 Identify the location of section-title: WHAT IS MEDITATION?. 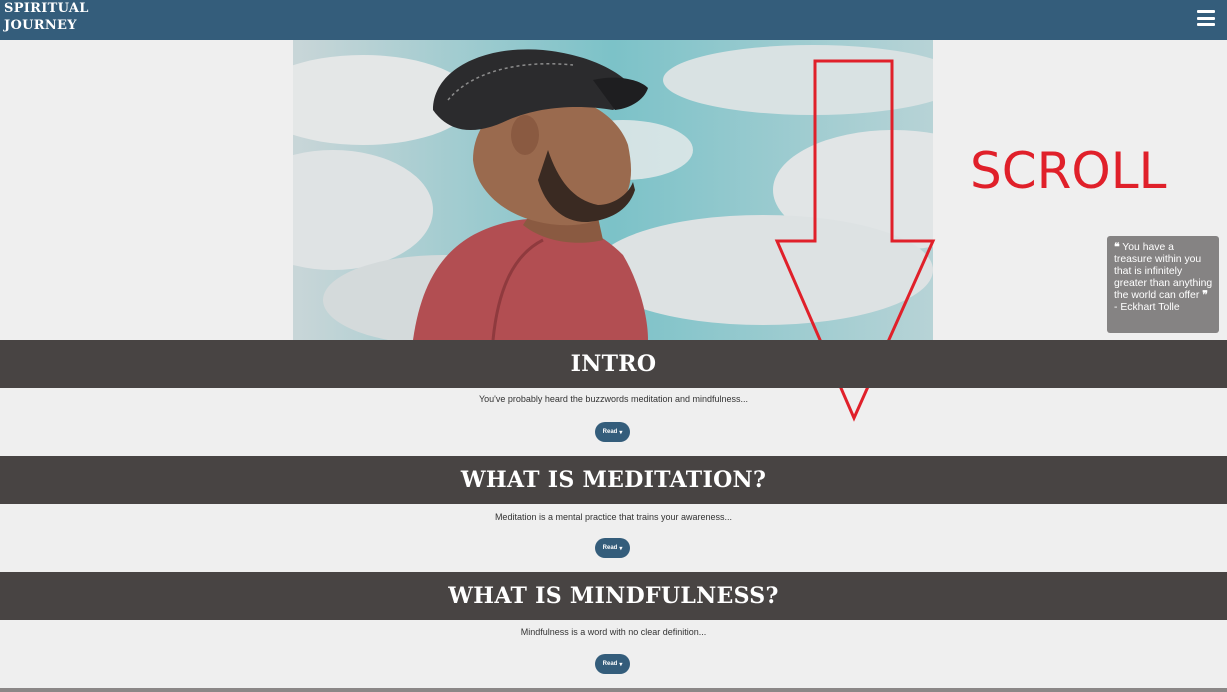
(613, 480).